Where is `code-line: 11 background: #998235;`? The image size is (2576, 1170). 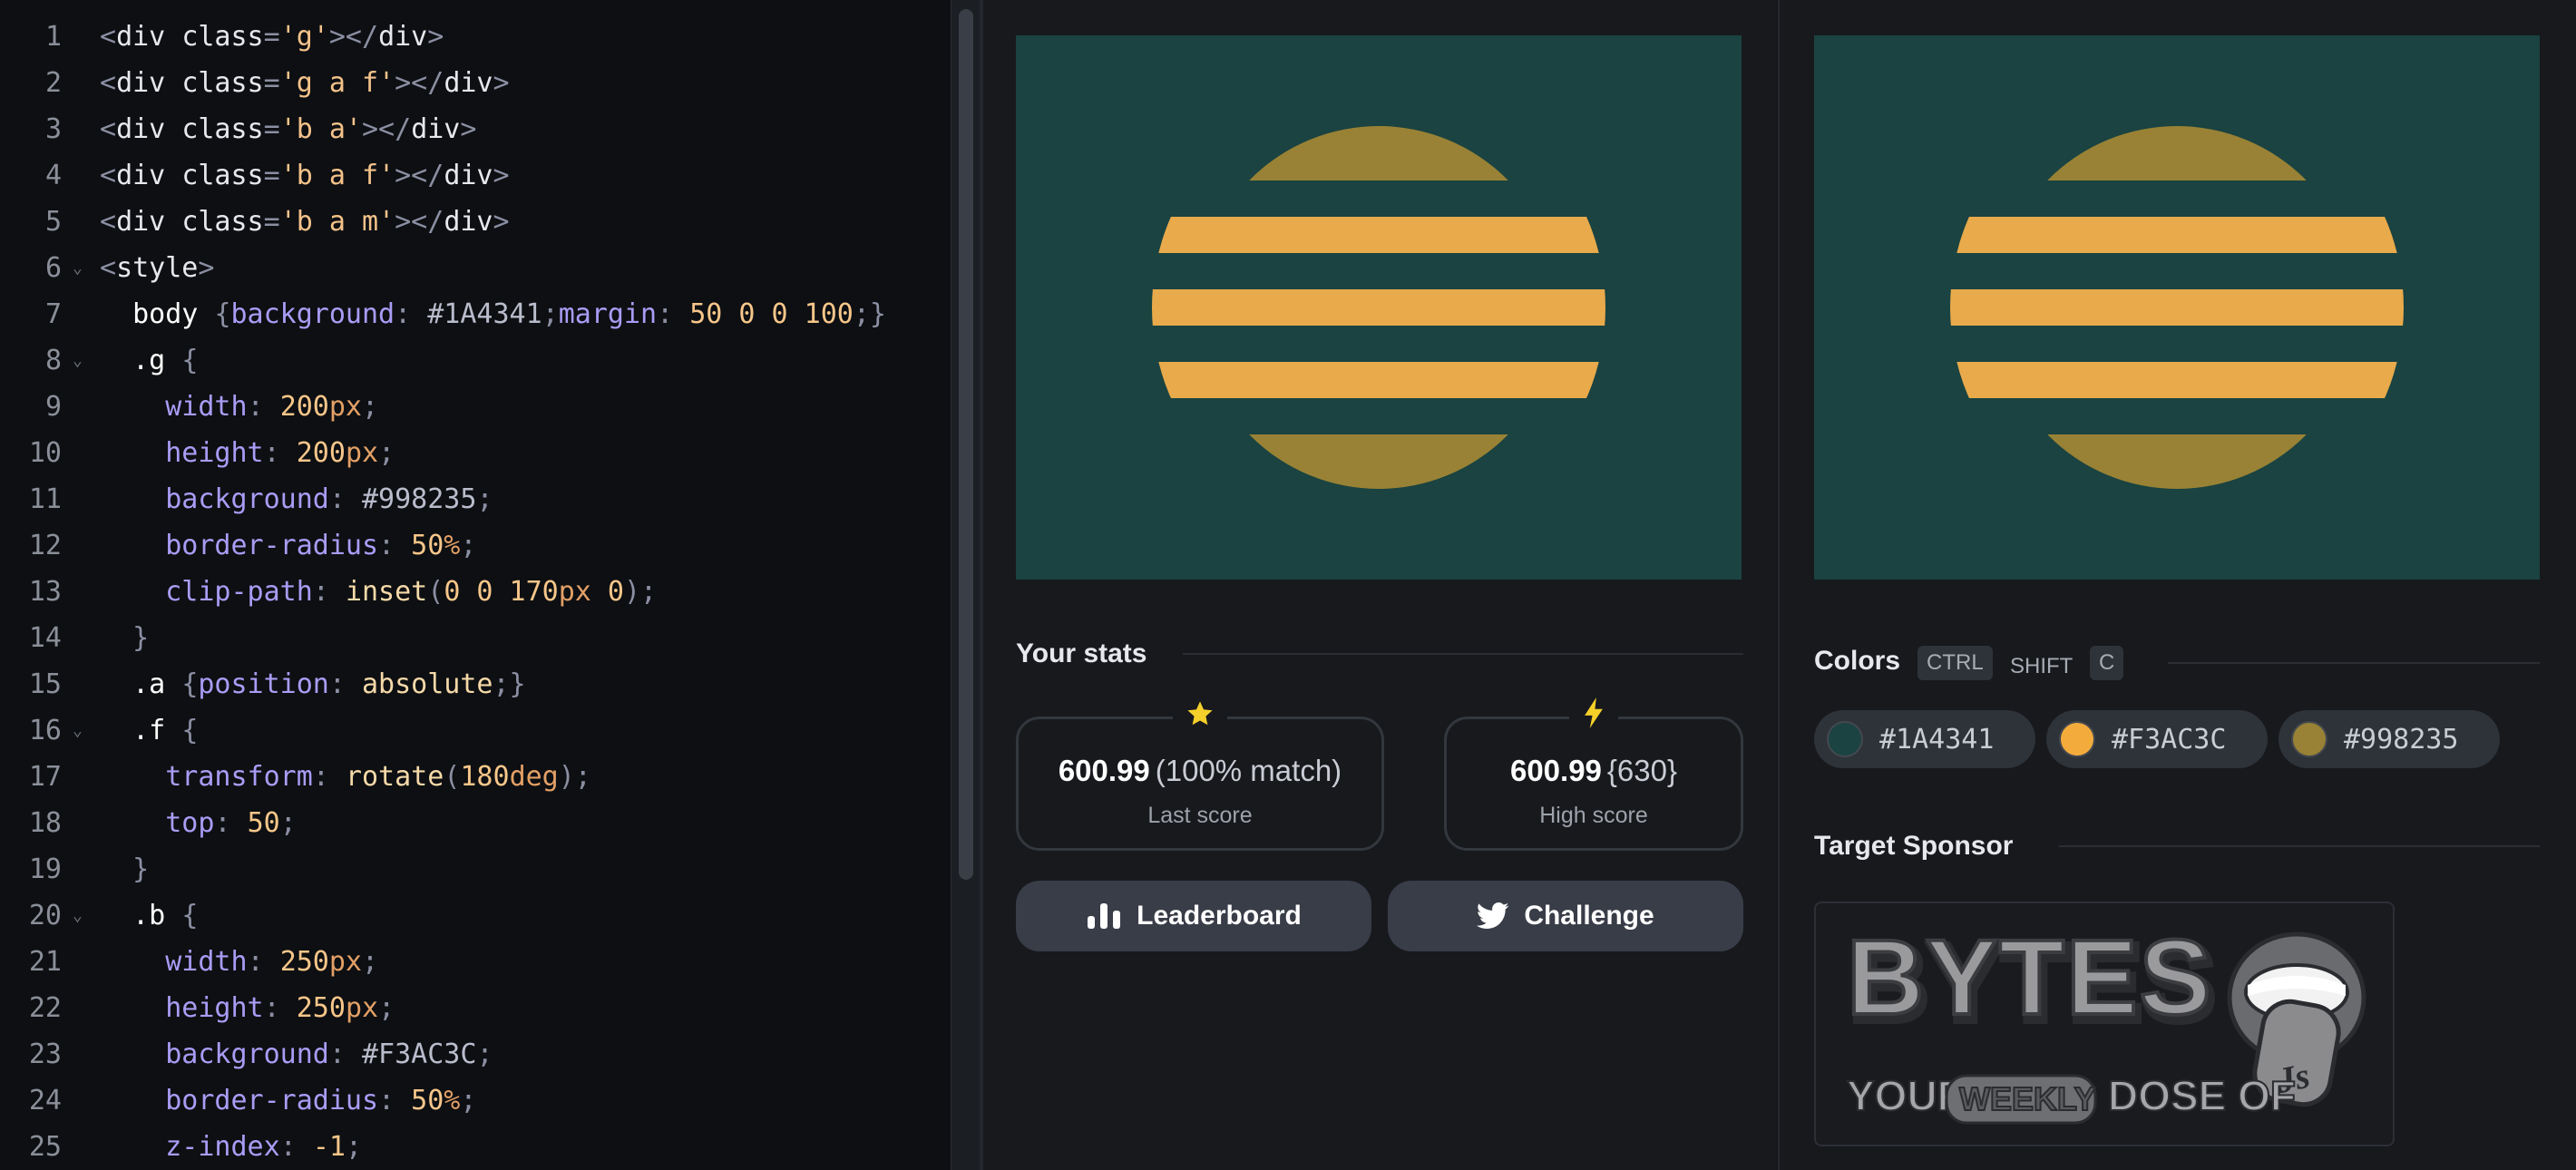 code-line: 11 background: #998235; is located at coordinates (476, 499).